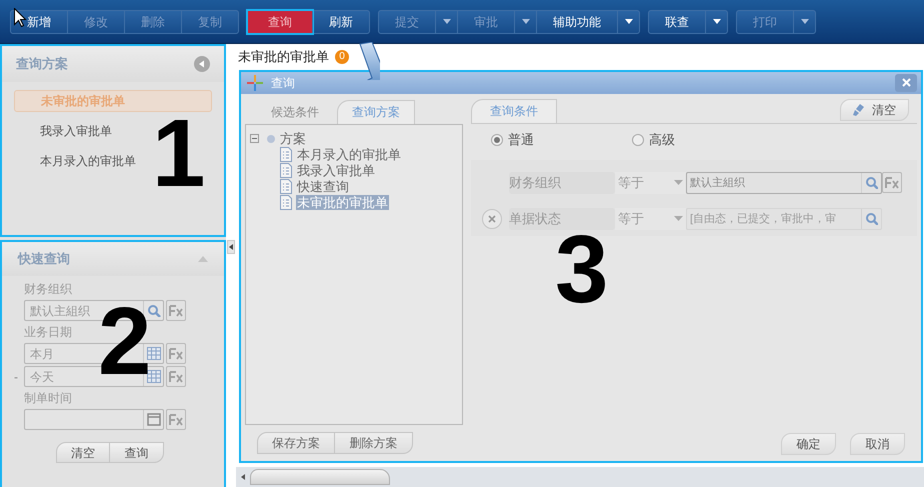 Image resolution: width=924 pixels, height=487 pixels. Describe the element at coordinates (376, 112) in the screenshot. I see `tab: 查询方案` at that location.